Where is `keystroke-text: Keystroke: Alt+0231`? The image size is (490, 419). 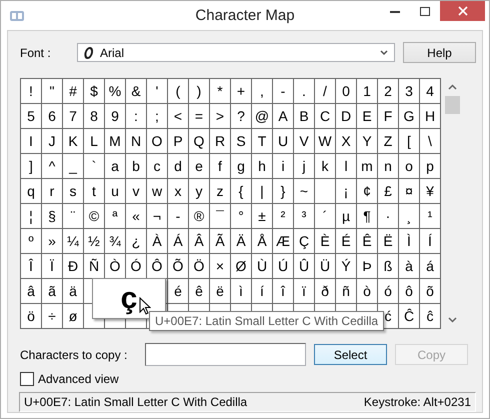
keystroke-text: Keystroke: Alt+0231 is located at coordinates (417, 402).